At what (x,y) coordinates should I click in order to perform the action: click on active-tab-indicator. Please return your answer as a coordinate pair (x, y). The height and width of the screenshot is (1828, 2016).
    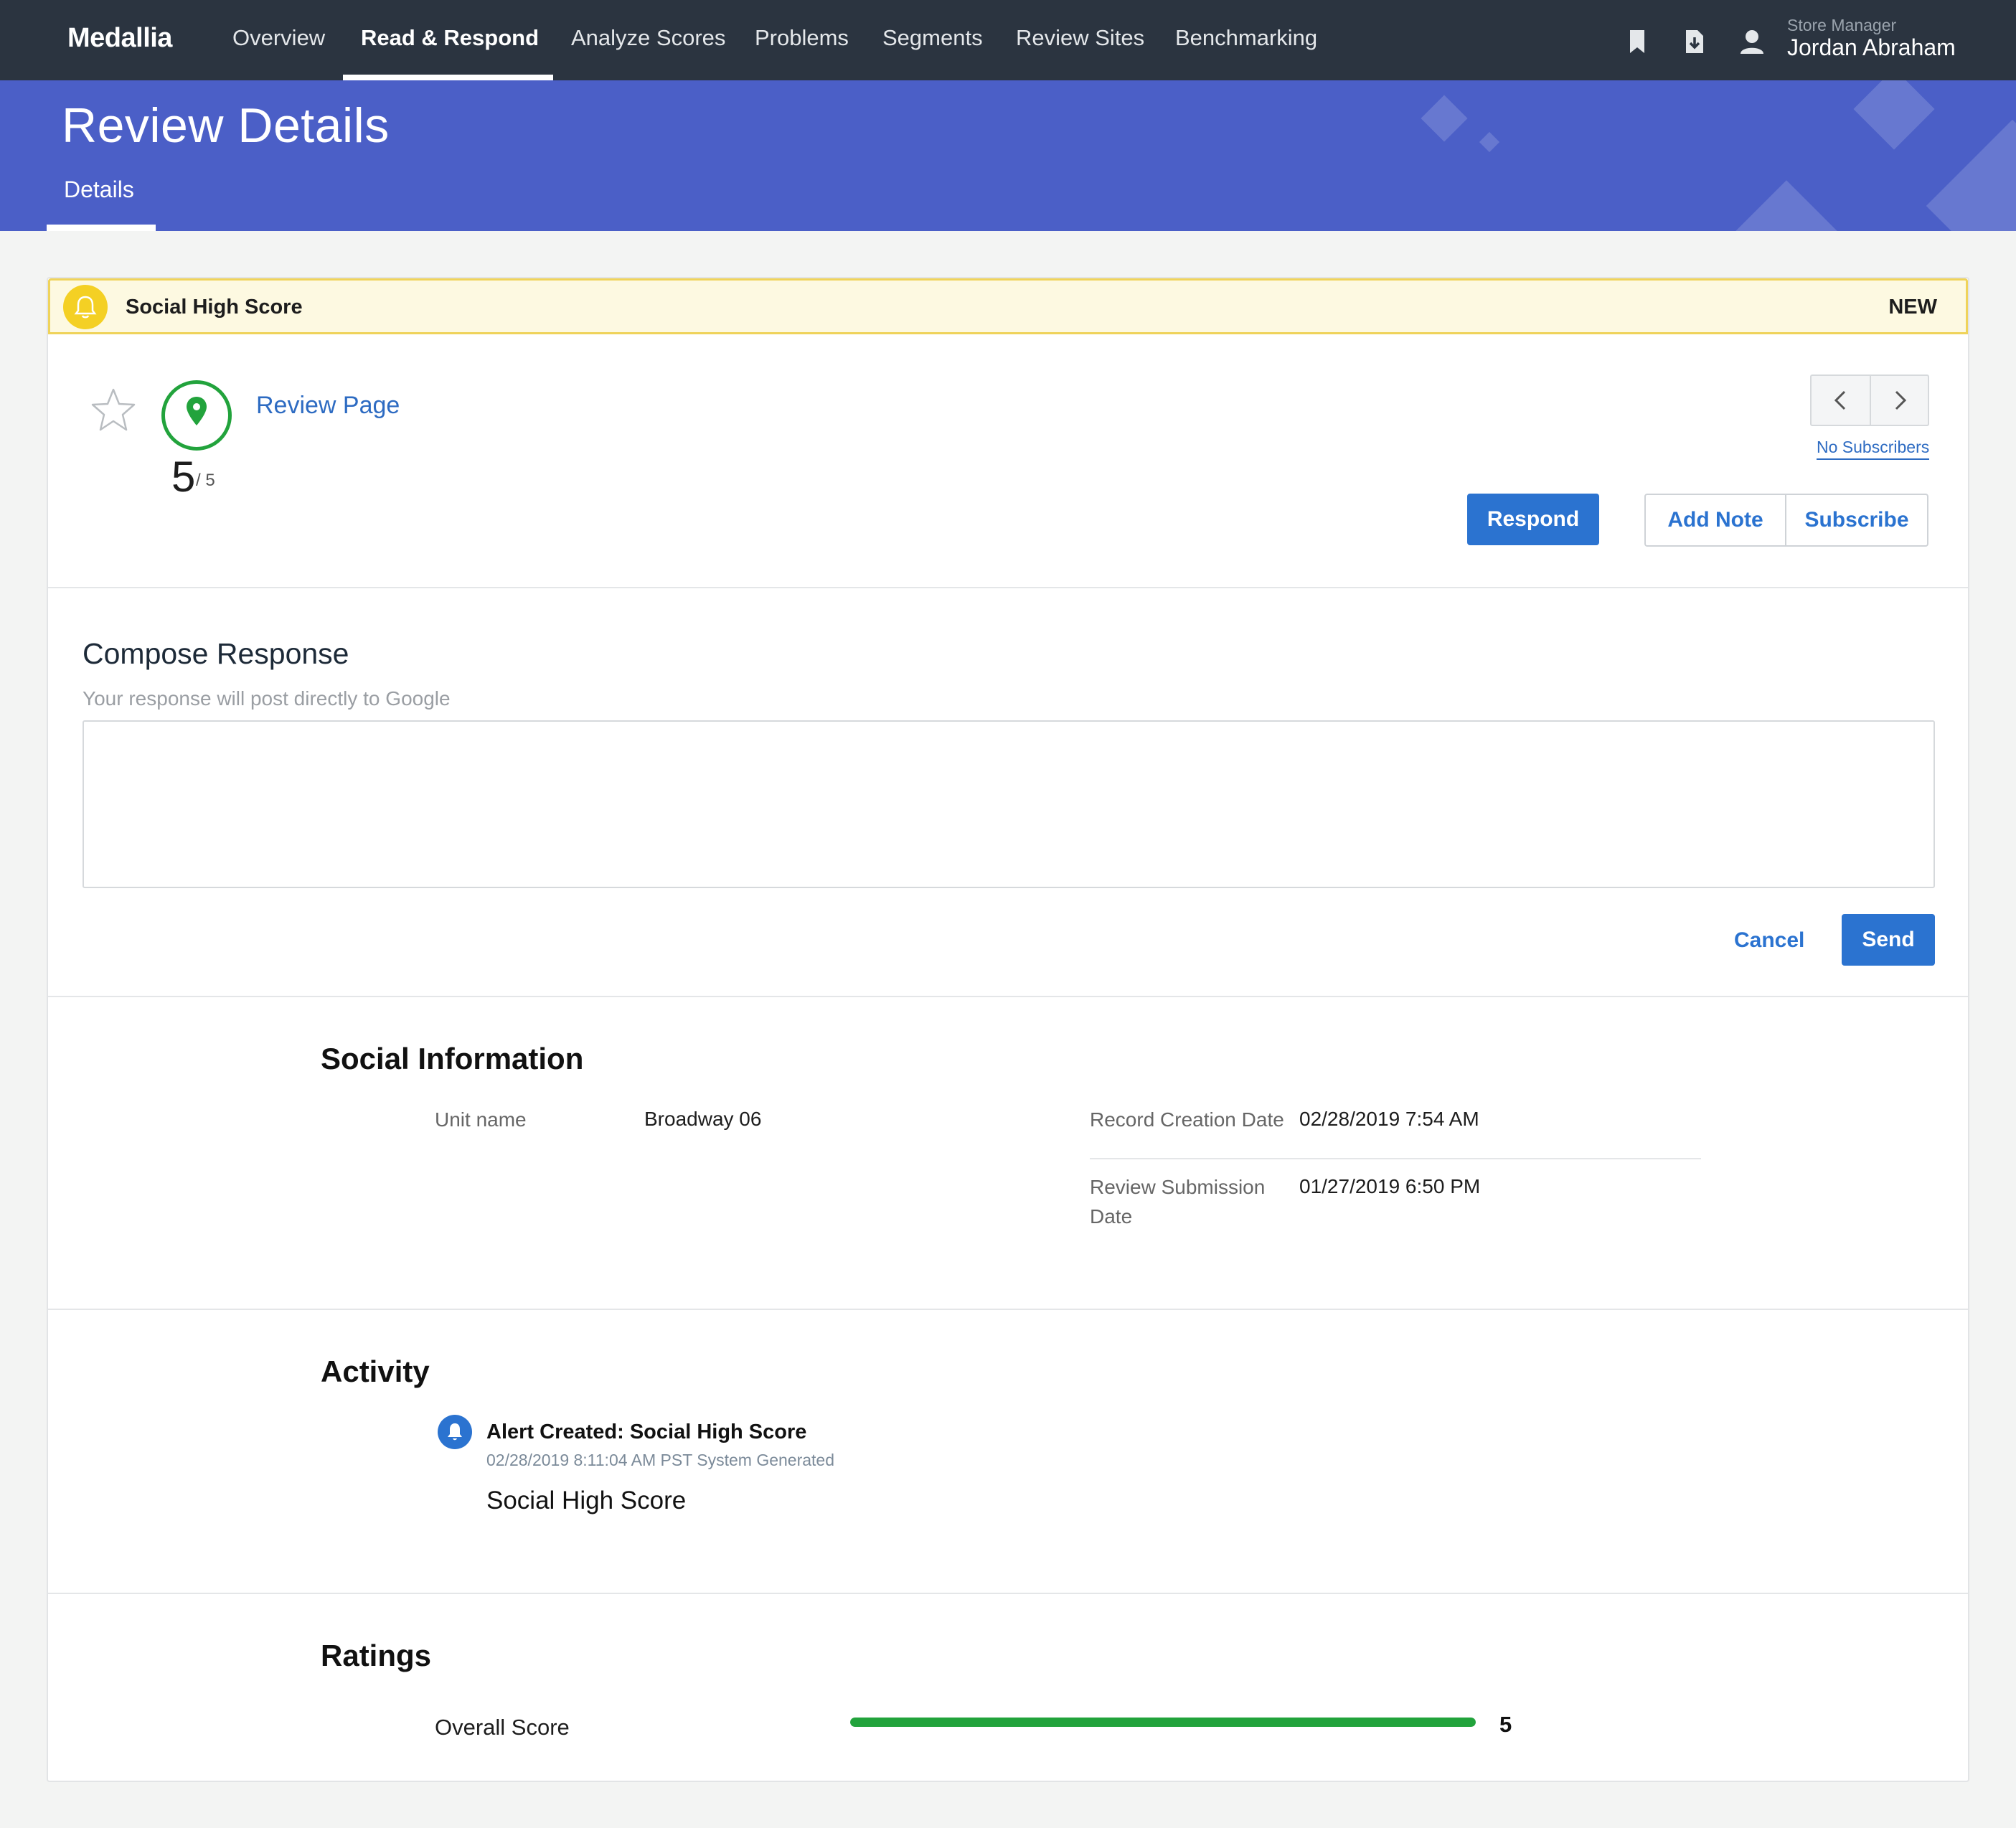
    Looking at the image, I should click on (101, 228).